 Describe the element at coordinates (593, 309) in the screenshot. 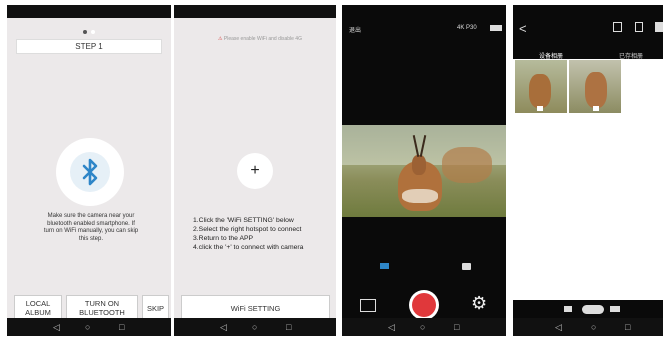

I see `mode-toggle` at that location.